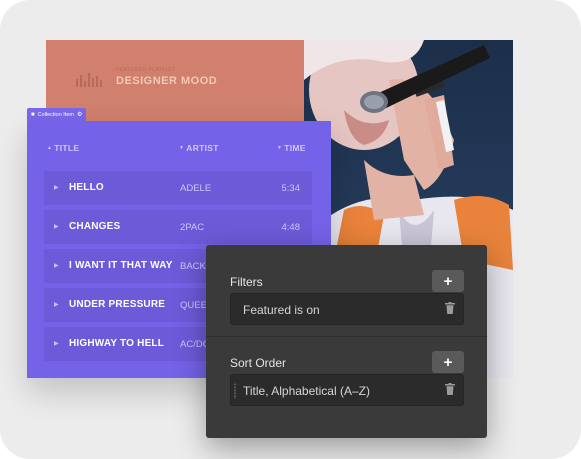 The width and height of the screenshot is (581, 459). I want to click on playlist-eyebrow: FEATURED PLAYLIST, so click(146, 70).